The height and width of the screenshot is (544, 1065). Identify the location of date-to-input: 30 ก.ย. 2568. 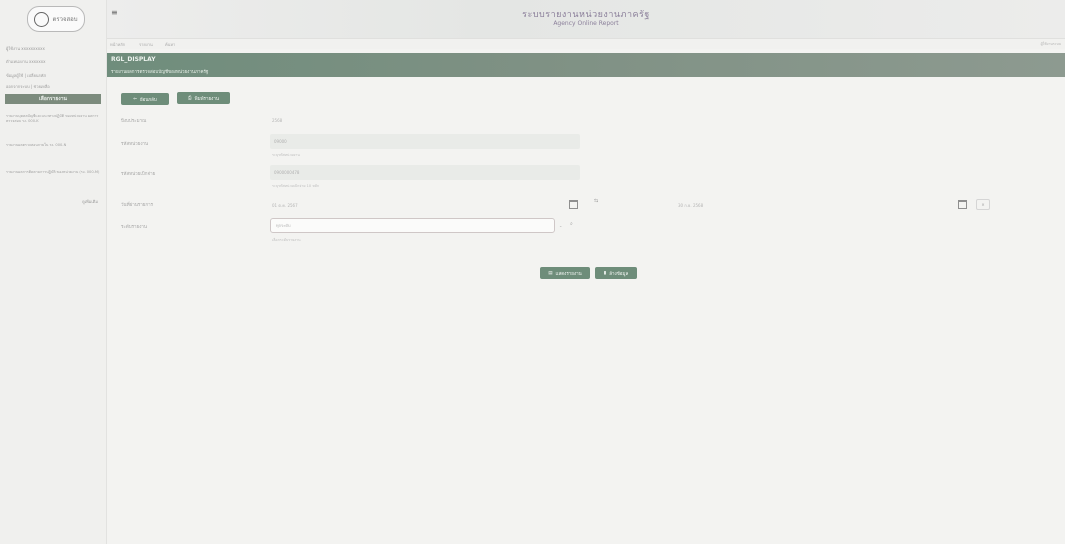
(690, 205).